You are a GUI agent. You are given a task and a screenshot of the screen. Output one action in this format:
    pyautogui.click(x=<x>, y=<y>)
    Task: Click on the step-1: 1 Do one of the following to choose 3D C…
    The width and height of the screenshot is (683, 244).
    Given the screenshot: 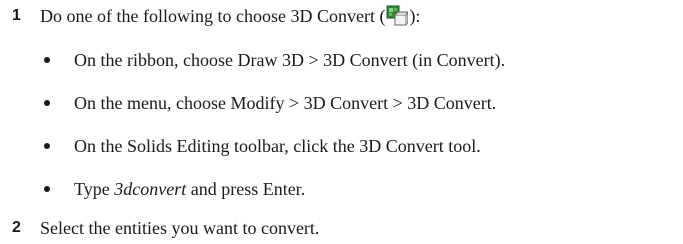 What is the action you would take?
    pyautogui.click(x=341, y=16)
    